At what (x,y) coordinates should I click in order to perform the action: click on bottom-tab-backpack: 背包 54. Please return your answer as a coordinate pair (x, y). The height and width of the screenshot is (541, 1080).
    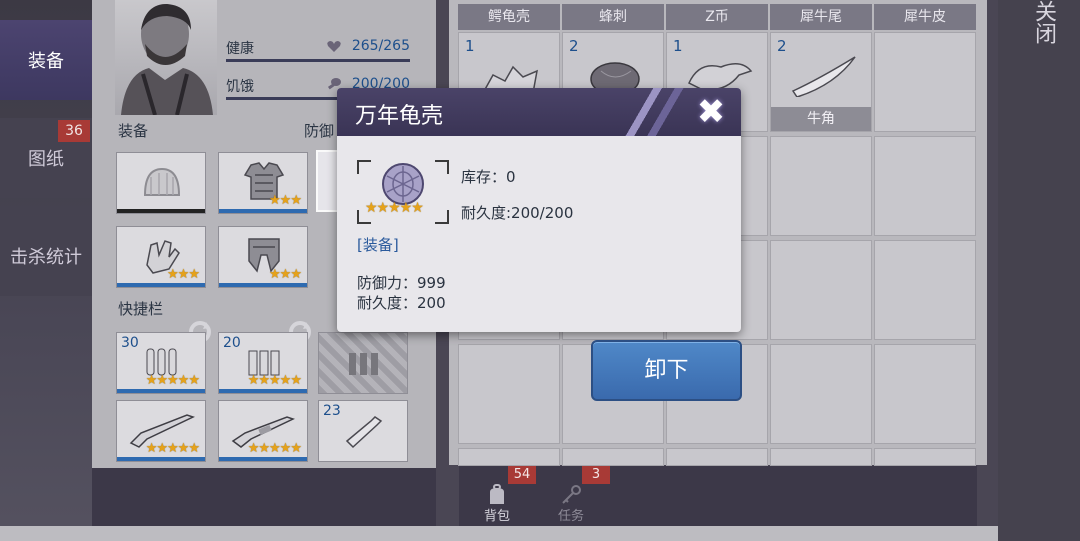
    Looking at the image, I should click on (498, 496).